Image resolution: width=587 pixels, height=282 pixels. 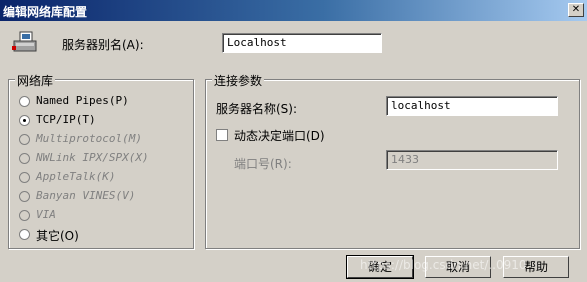 What do you see at coordinates (103, 45) in the screenshot?
I see `server-alias-label: 服务器别名(A):` at bounding box center [103, 45].